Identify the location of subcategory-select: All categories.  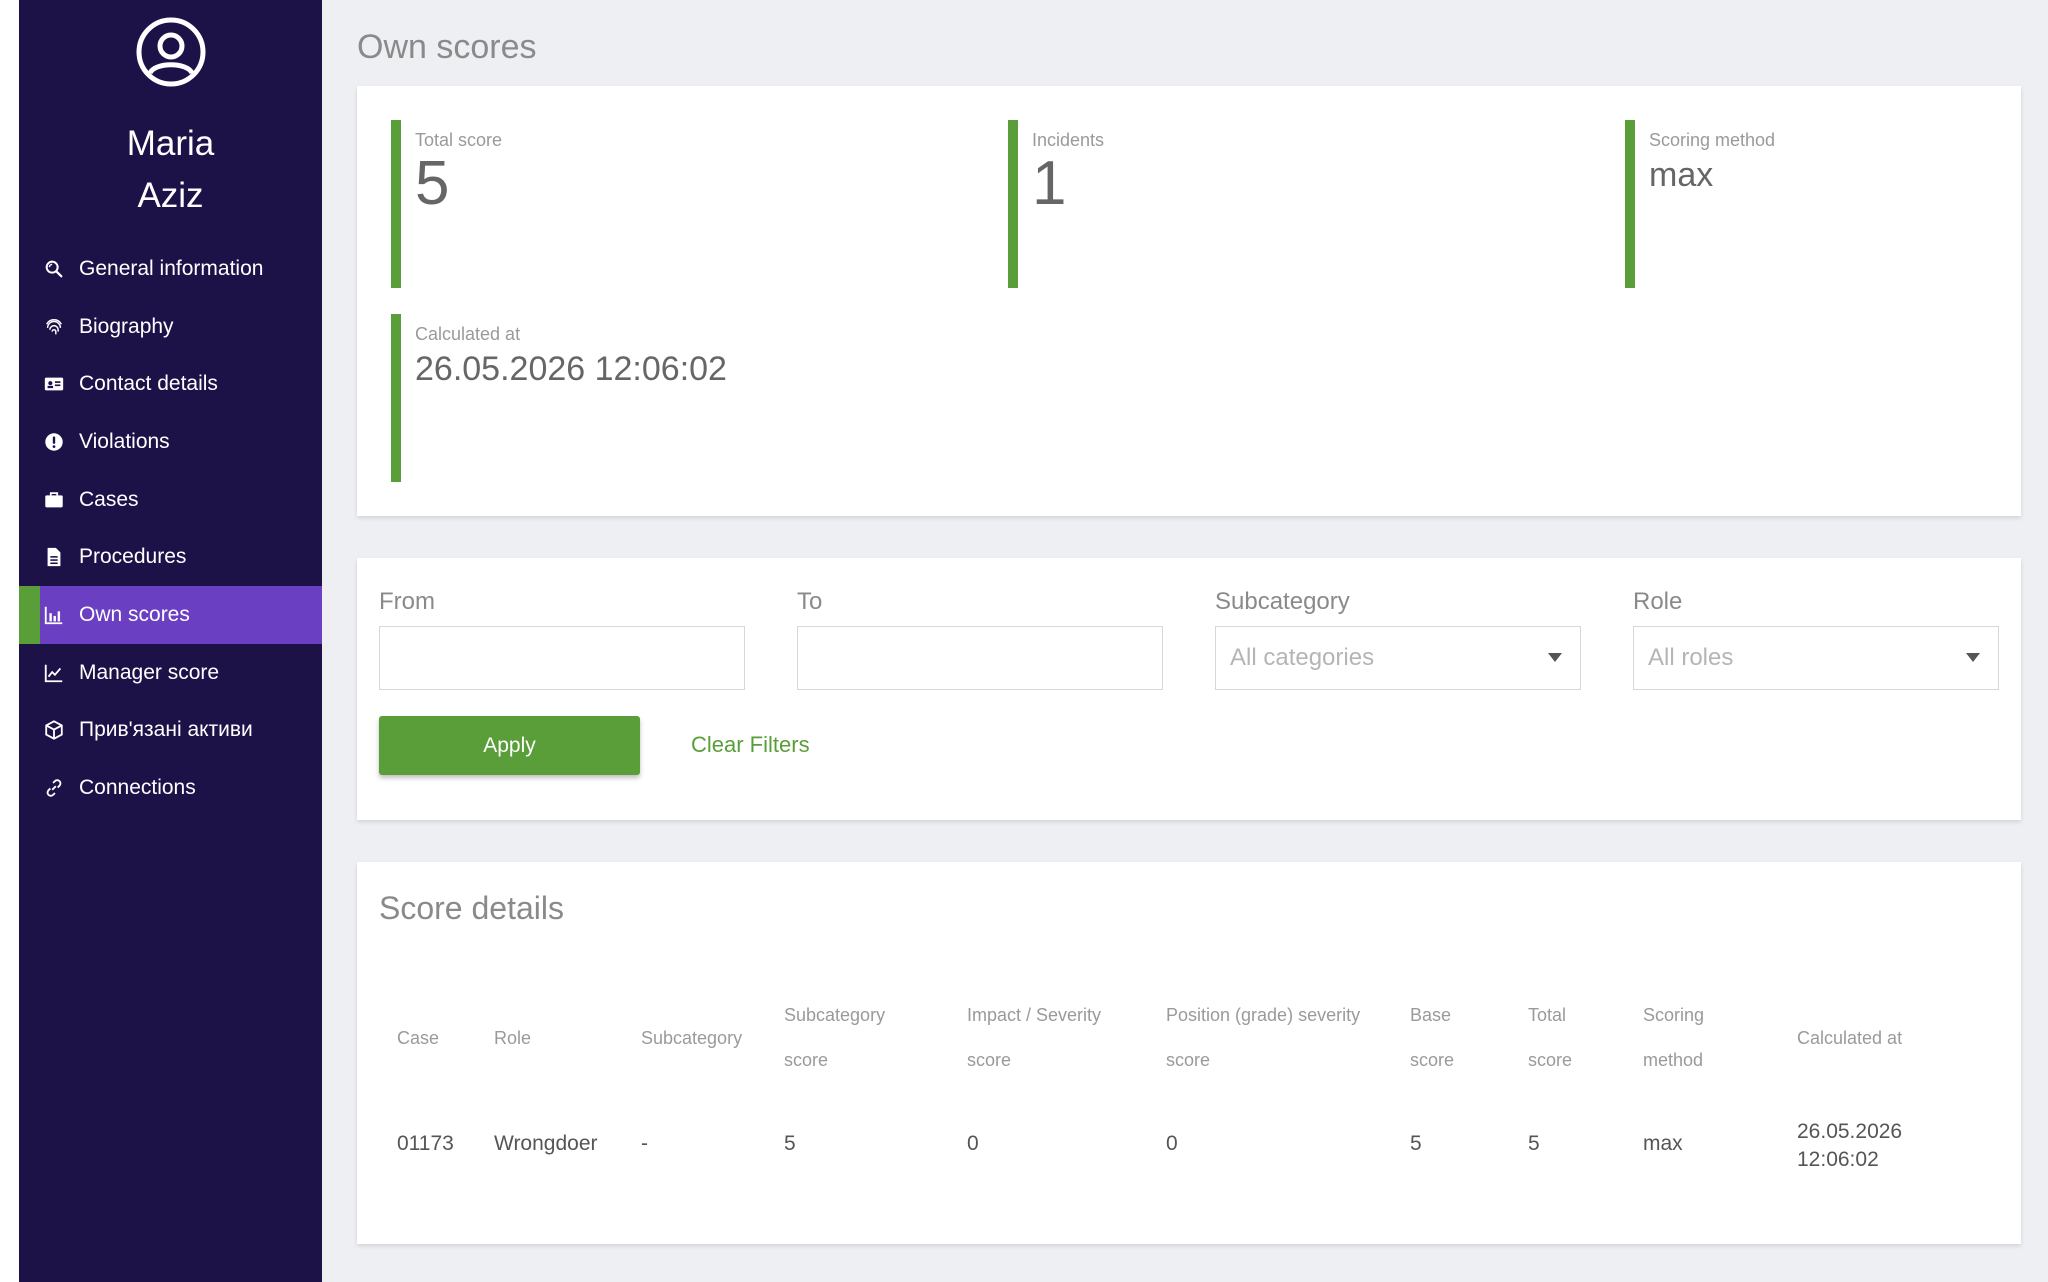
(1398, 658).